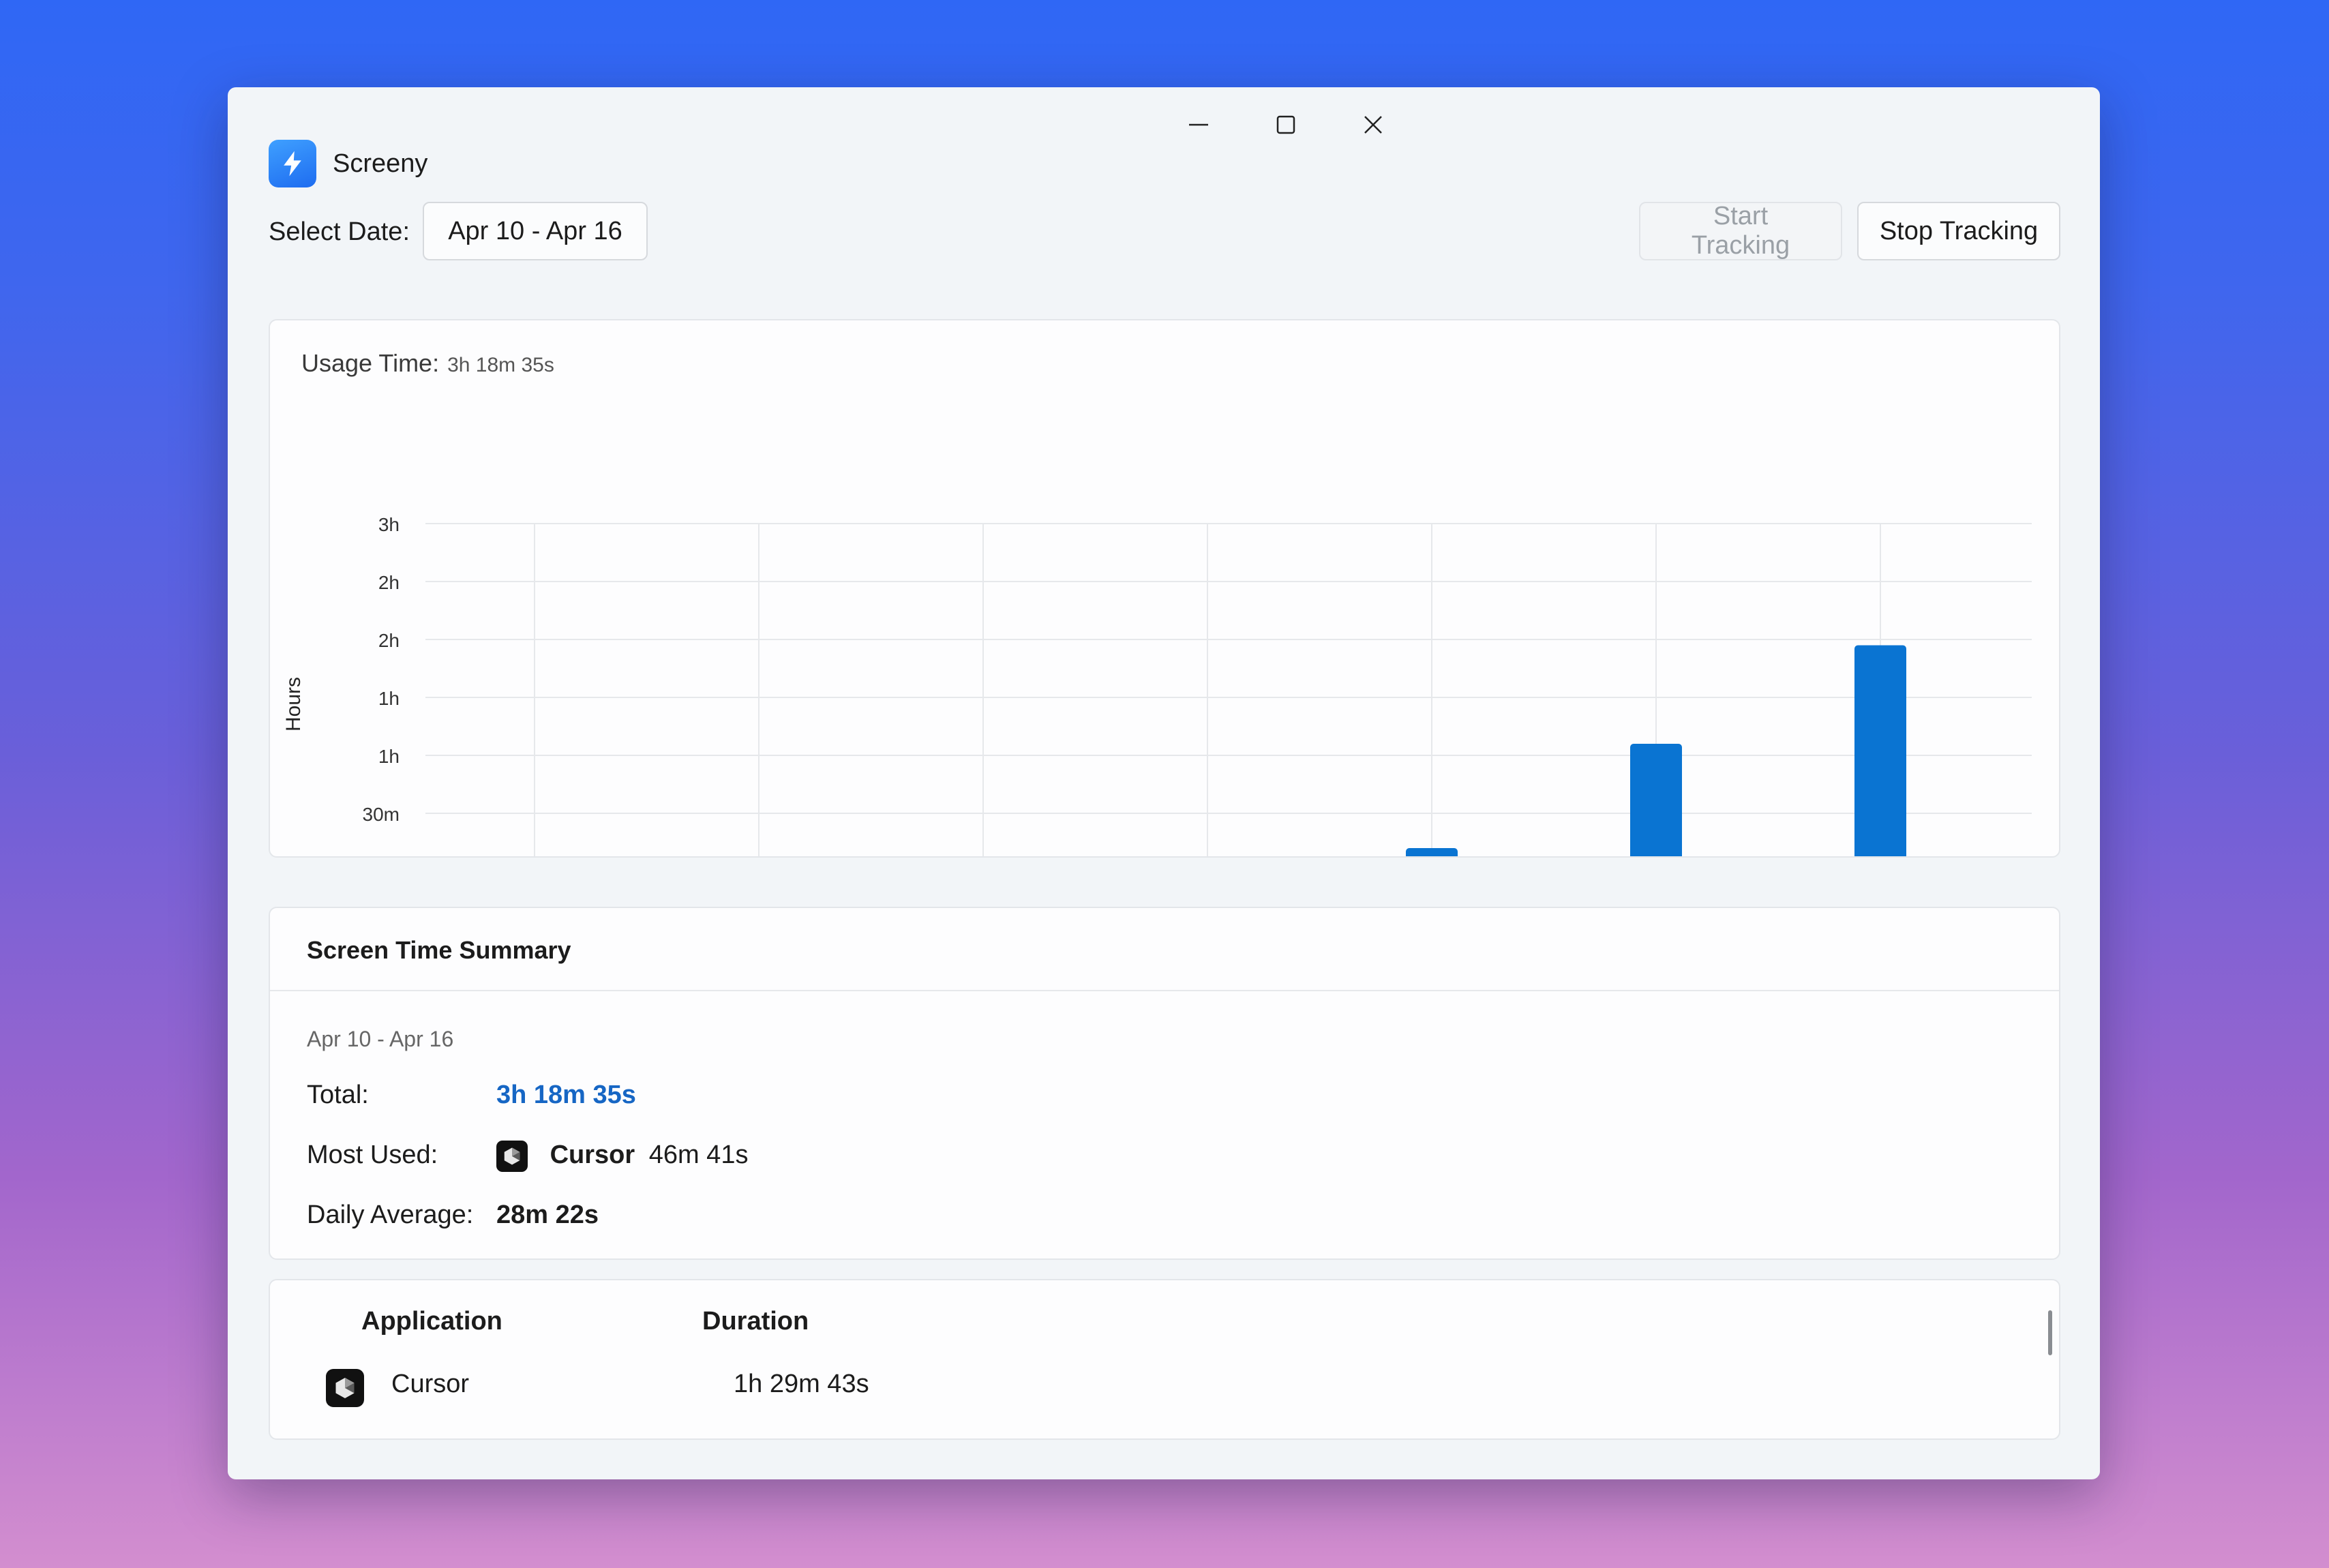 This screenshot has height=1568, width=2329. What do you see at coordinates (439, 950) in the screenshot?
I see `summary-title: Screen Time Summary` at bounding box center [439, 950].